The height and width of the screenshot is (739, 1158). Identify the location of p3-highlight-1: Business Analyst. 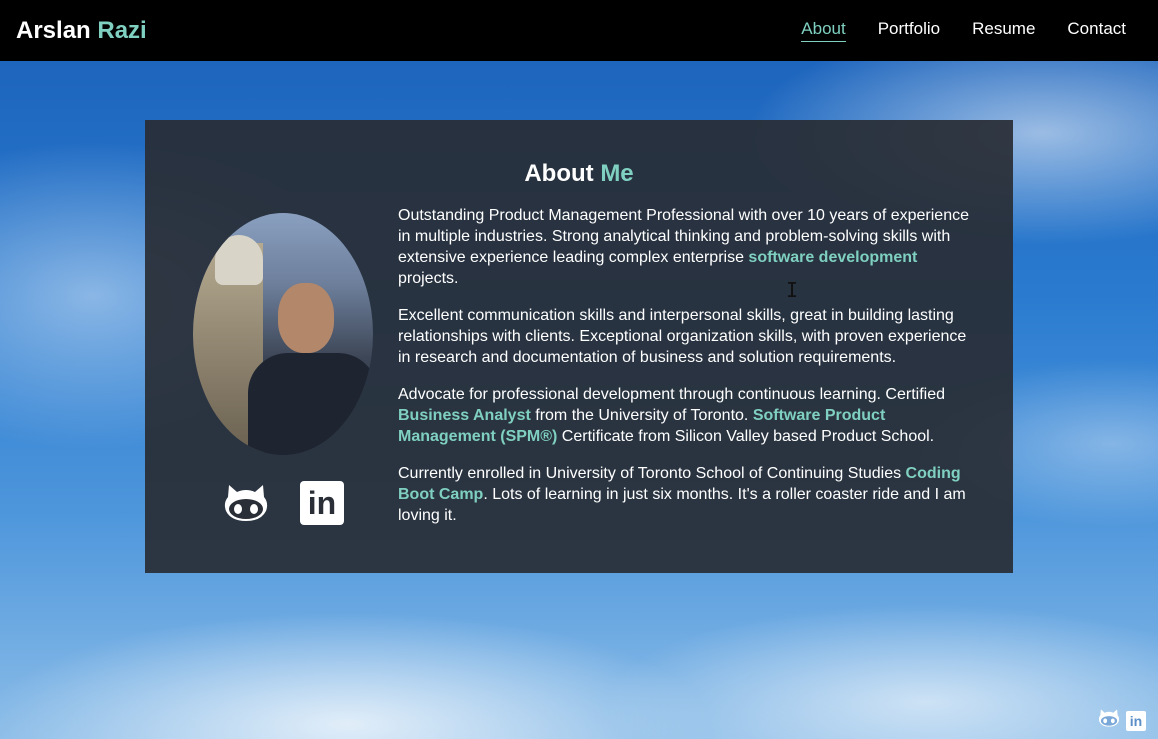
(464, 415).